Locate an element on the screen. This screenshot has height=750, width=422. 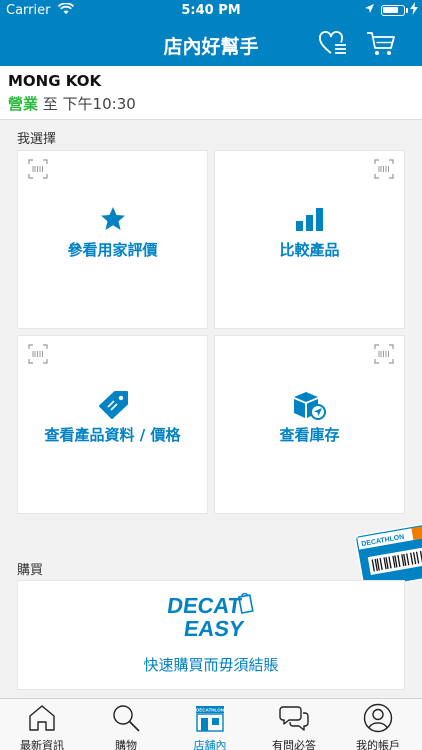
decat-easy-label: 快速購買而毋須結賬 is located at coordinates (211, 665).